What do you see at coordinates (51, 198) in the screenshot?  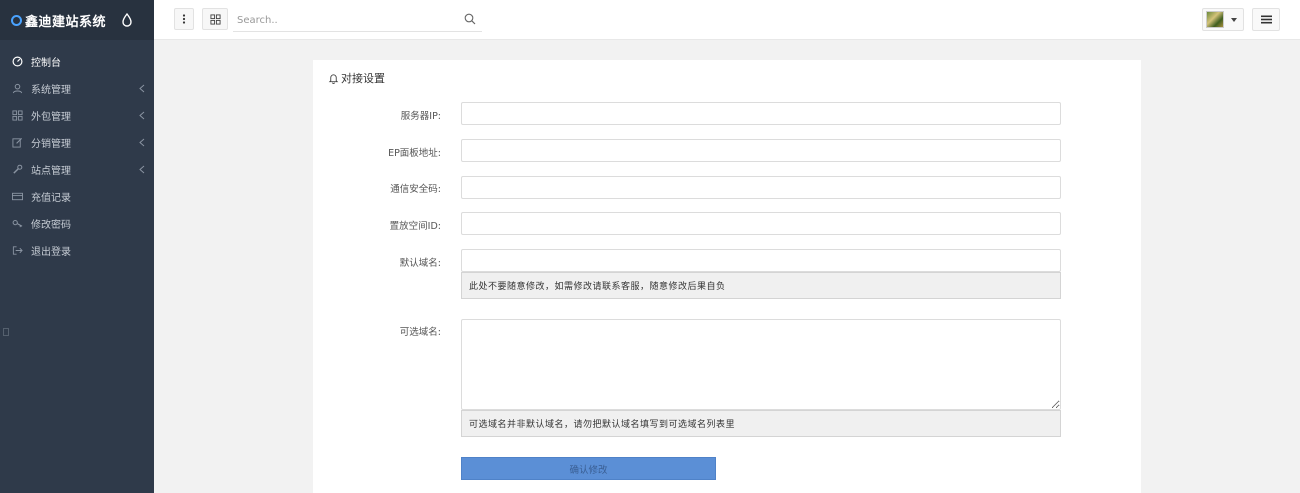 I see `sidebar-item-label: 充值记录` at bounding box center [51, 198].